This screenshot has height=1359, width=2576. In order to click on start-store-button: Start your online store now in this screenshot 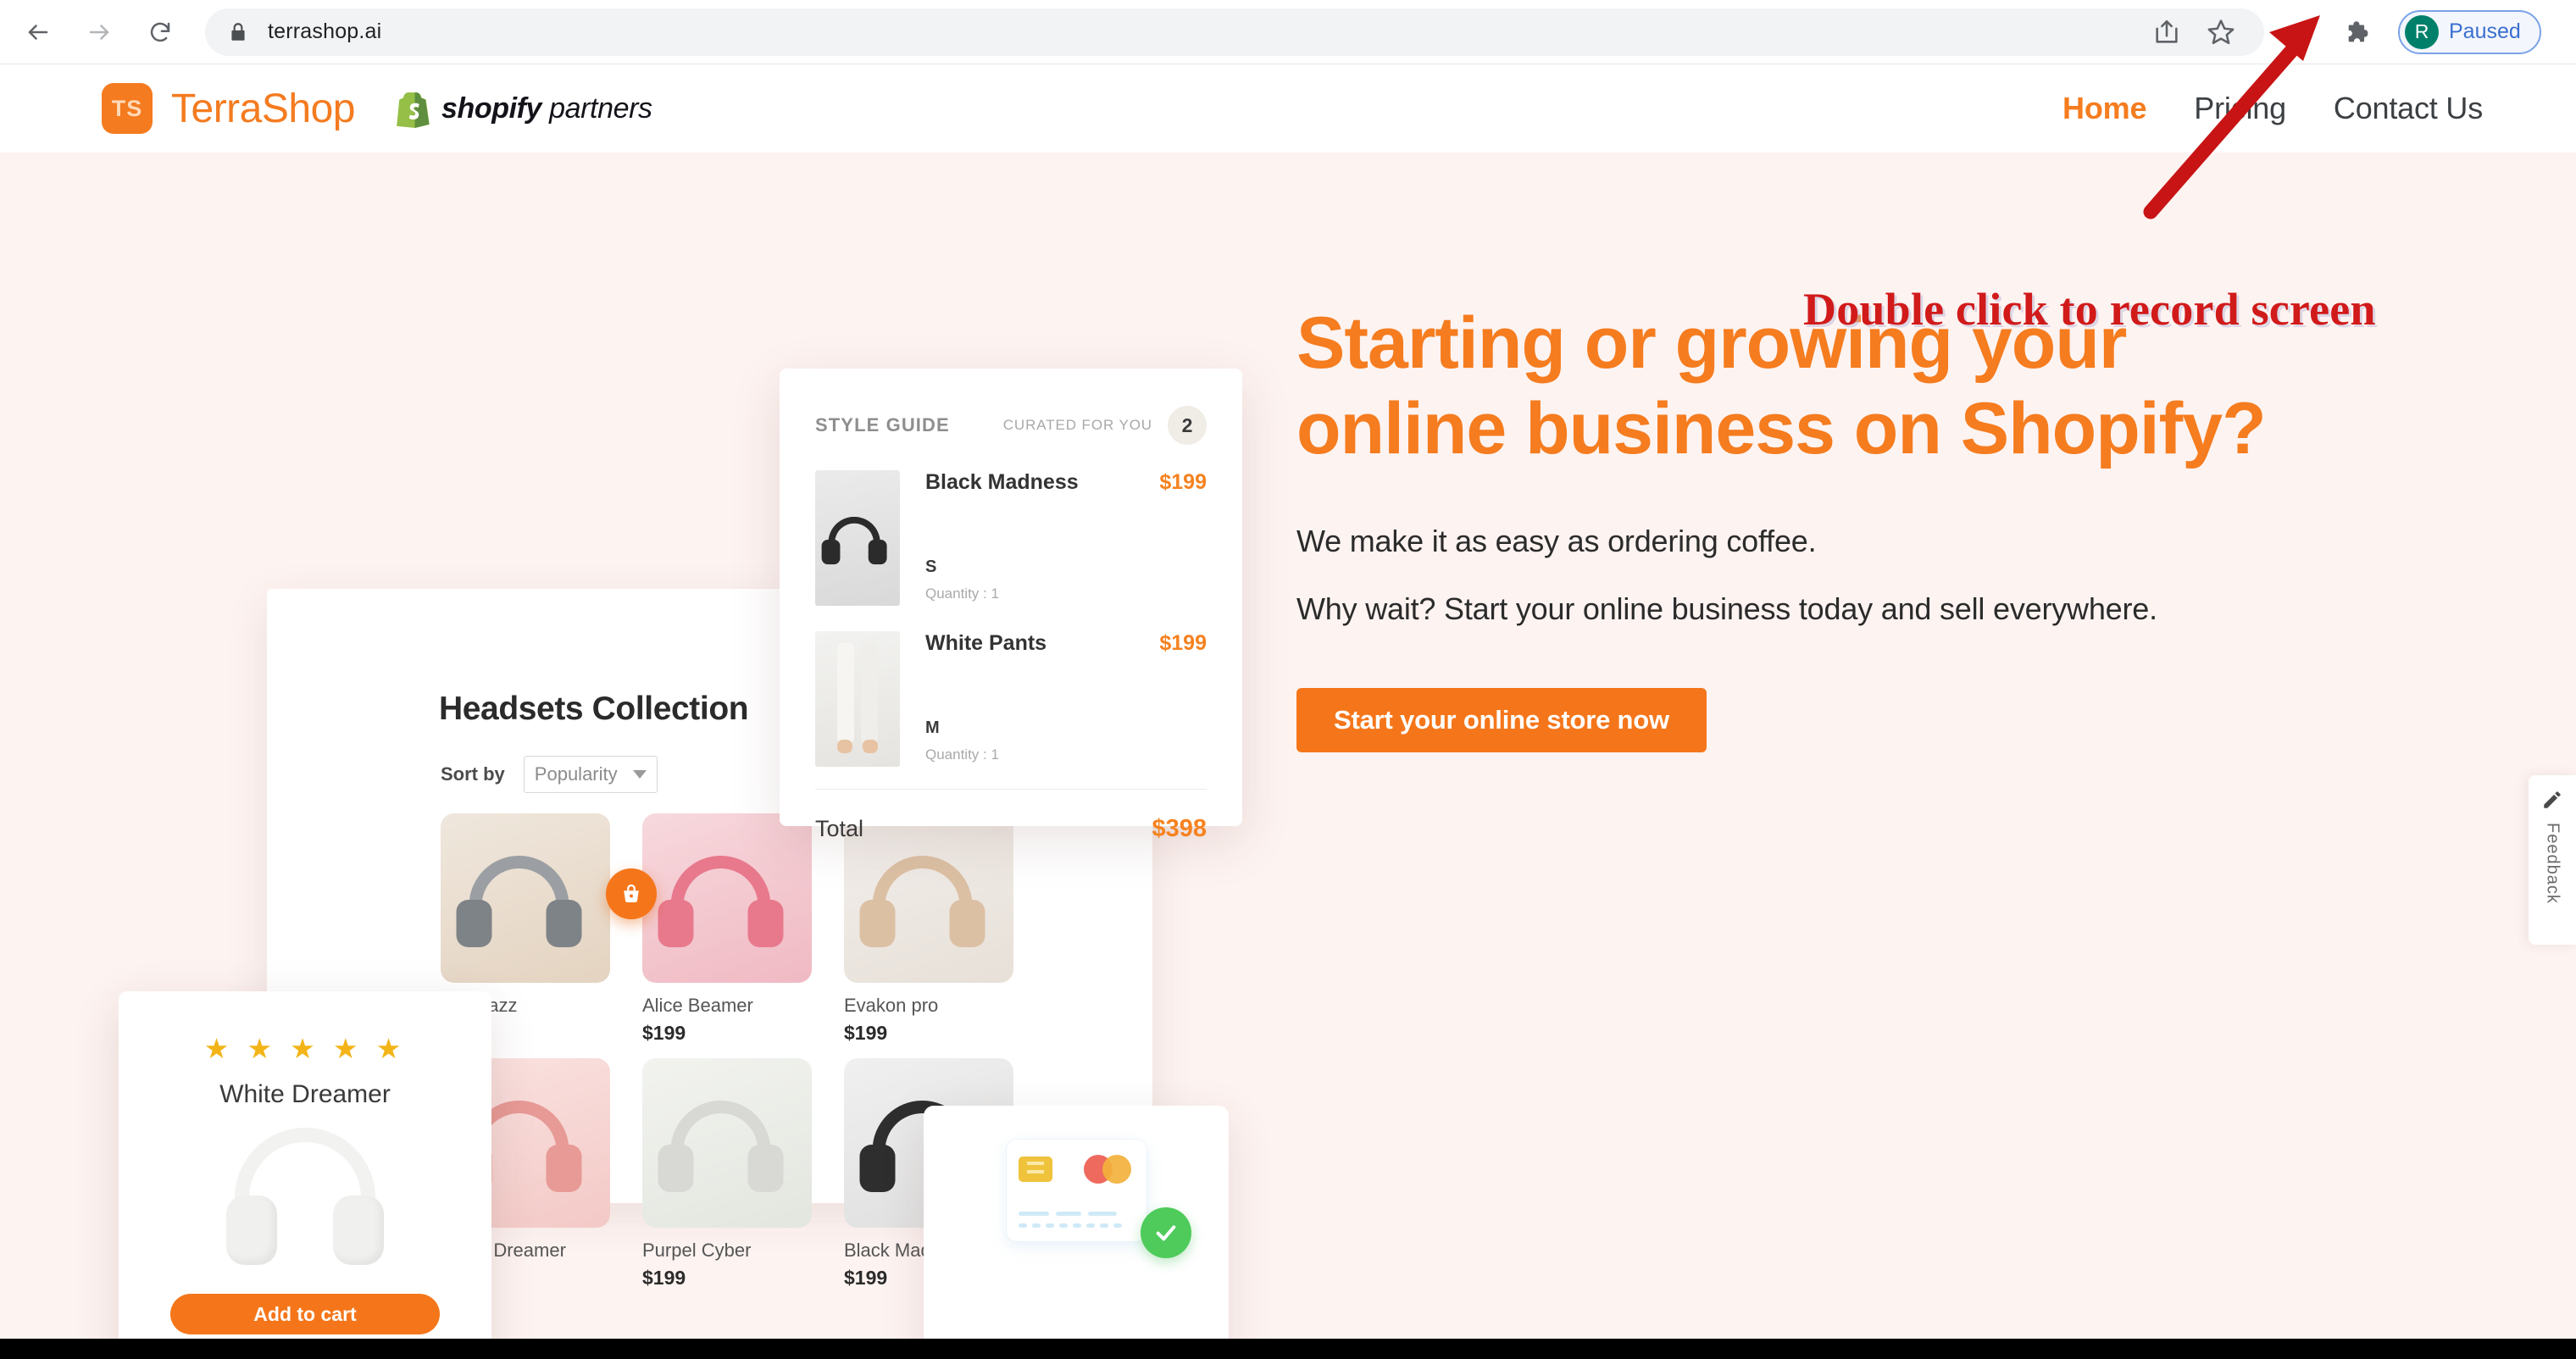, I will do `click(1501, 720)`.